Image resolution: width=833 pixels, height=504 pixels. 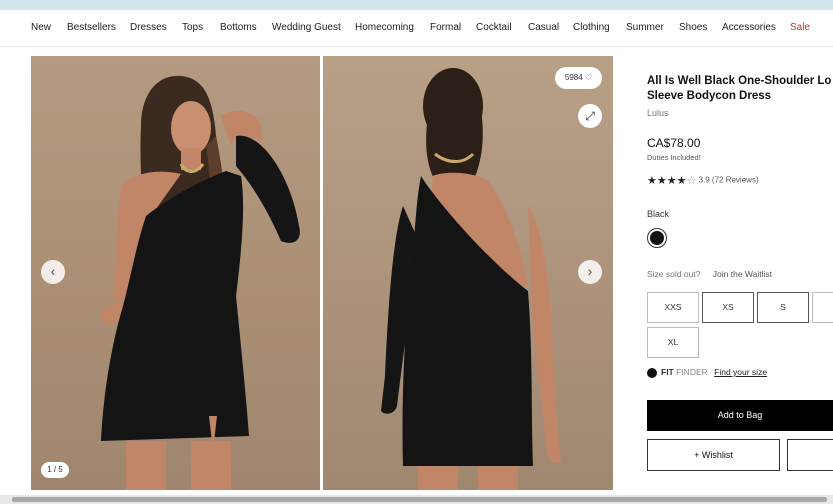 I want to click on fit-finder-brand: FIT, so click(x=667, y=372).